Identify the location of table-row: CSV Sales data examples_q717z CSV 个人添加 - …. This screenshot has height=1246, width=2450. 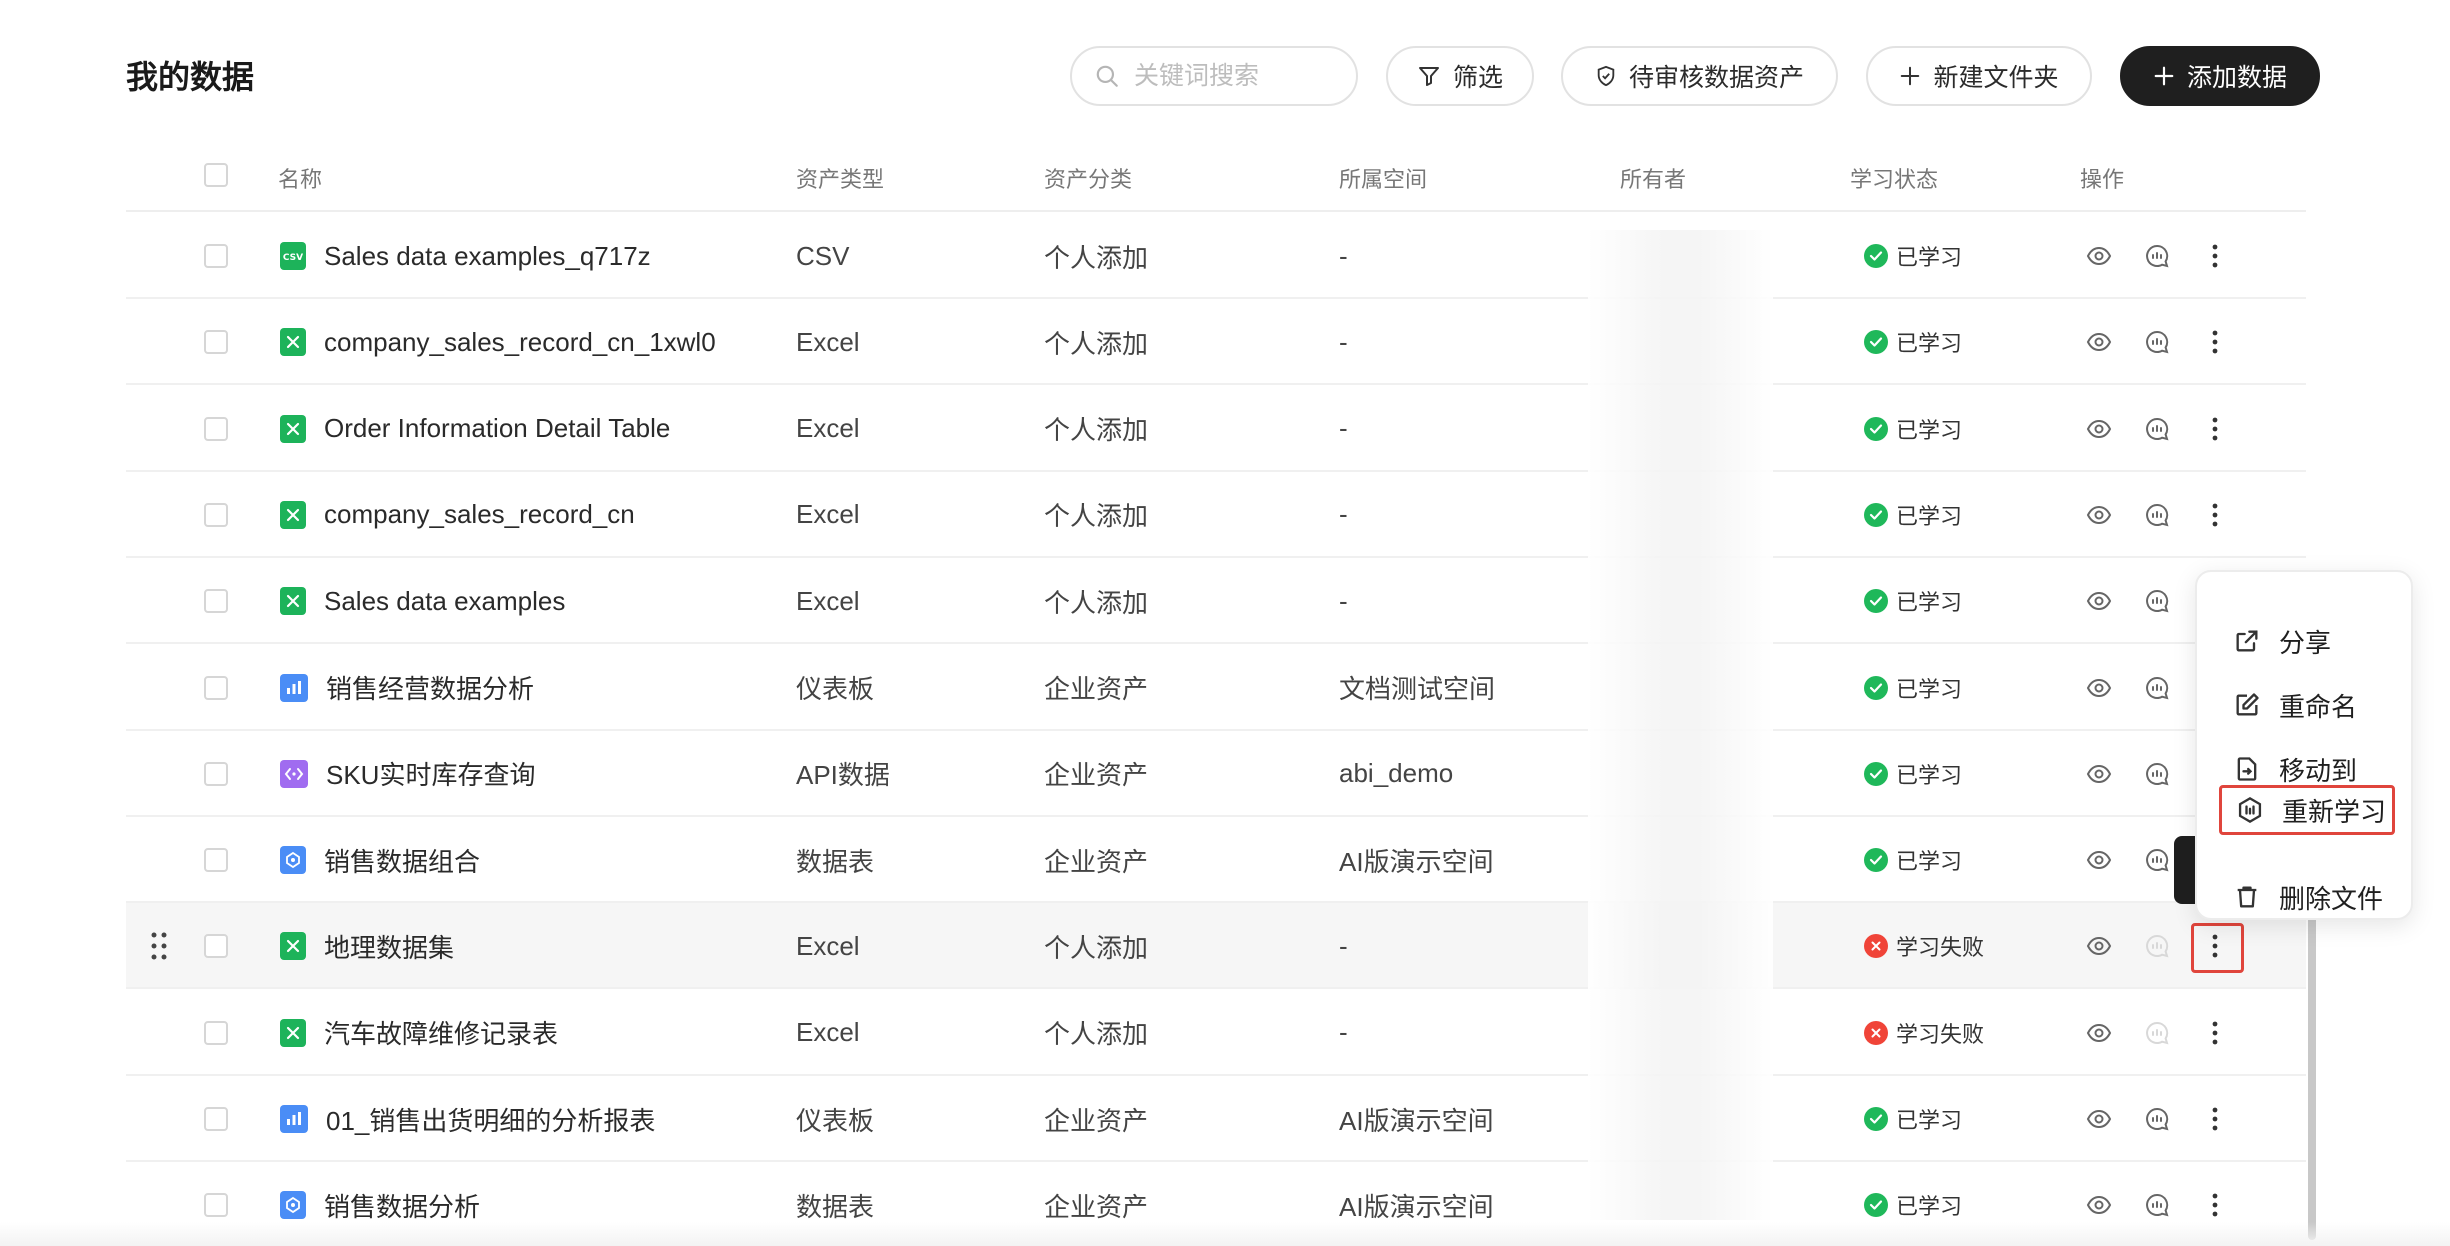
(1216, 256).